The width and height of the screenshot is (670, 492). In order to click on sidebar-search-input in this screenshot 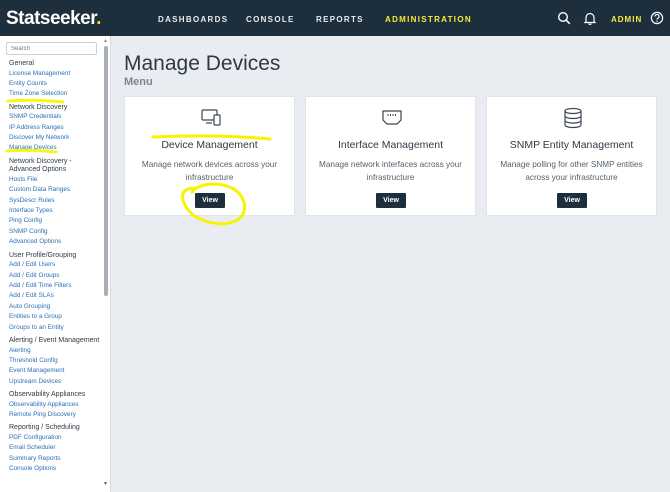, I will do `click(51, 48)`.